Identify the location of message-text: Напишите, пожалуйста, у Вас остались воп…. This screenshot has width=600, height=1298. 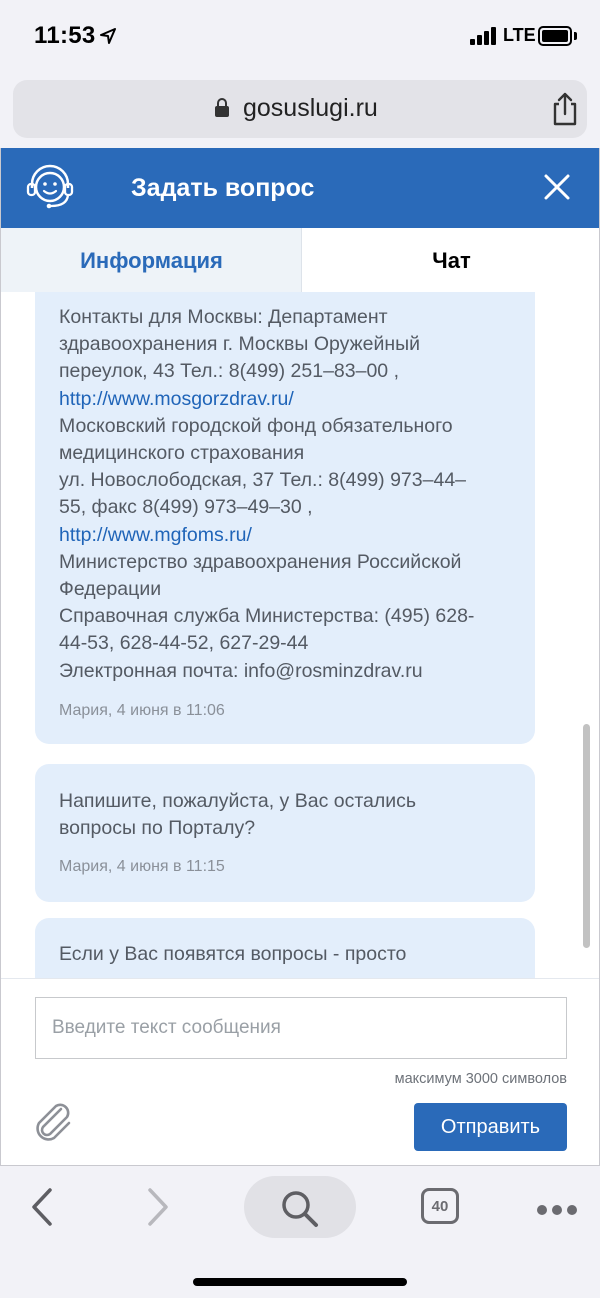
(289, 815).